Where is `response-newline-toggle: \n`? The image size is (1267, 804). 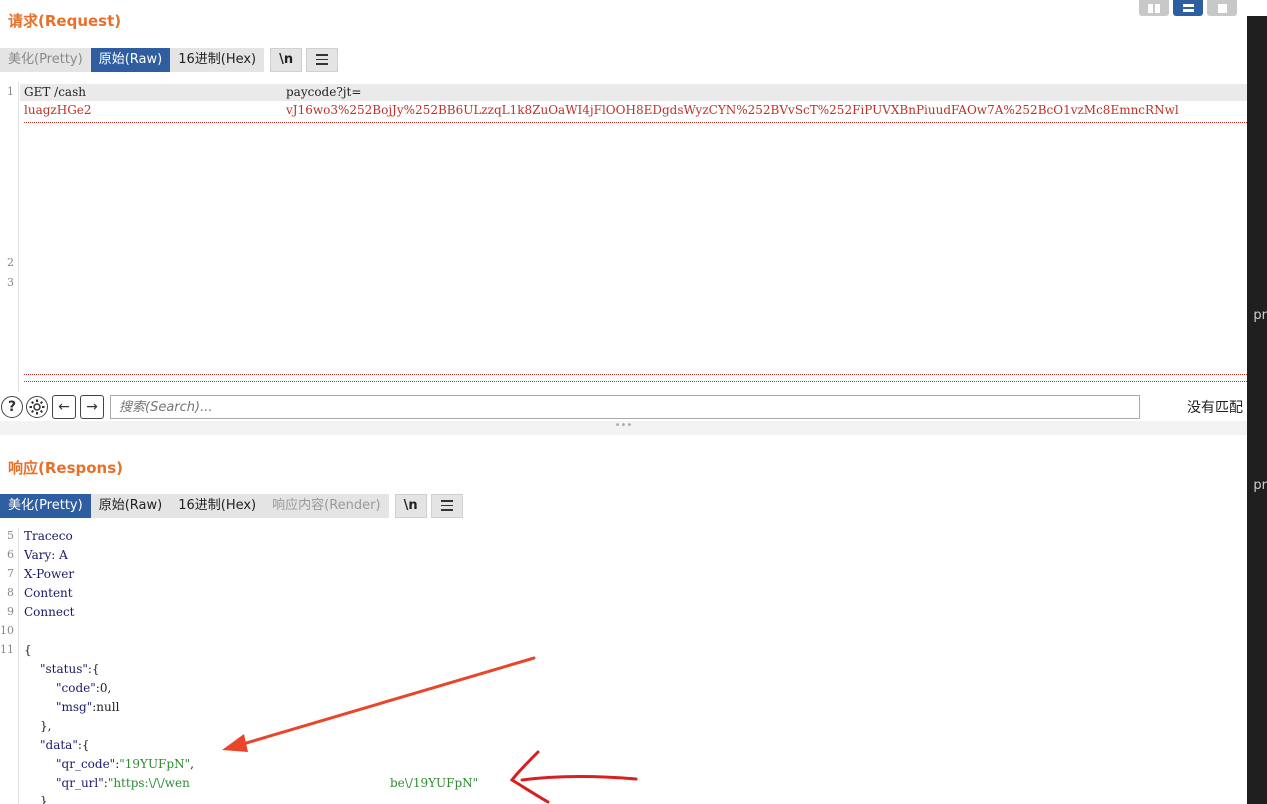
response-newline-toggle: \n is located at coordinates (410, 506).